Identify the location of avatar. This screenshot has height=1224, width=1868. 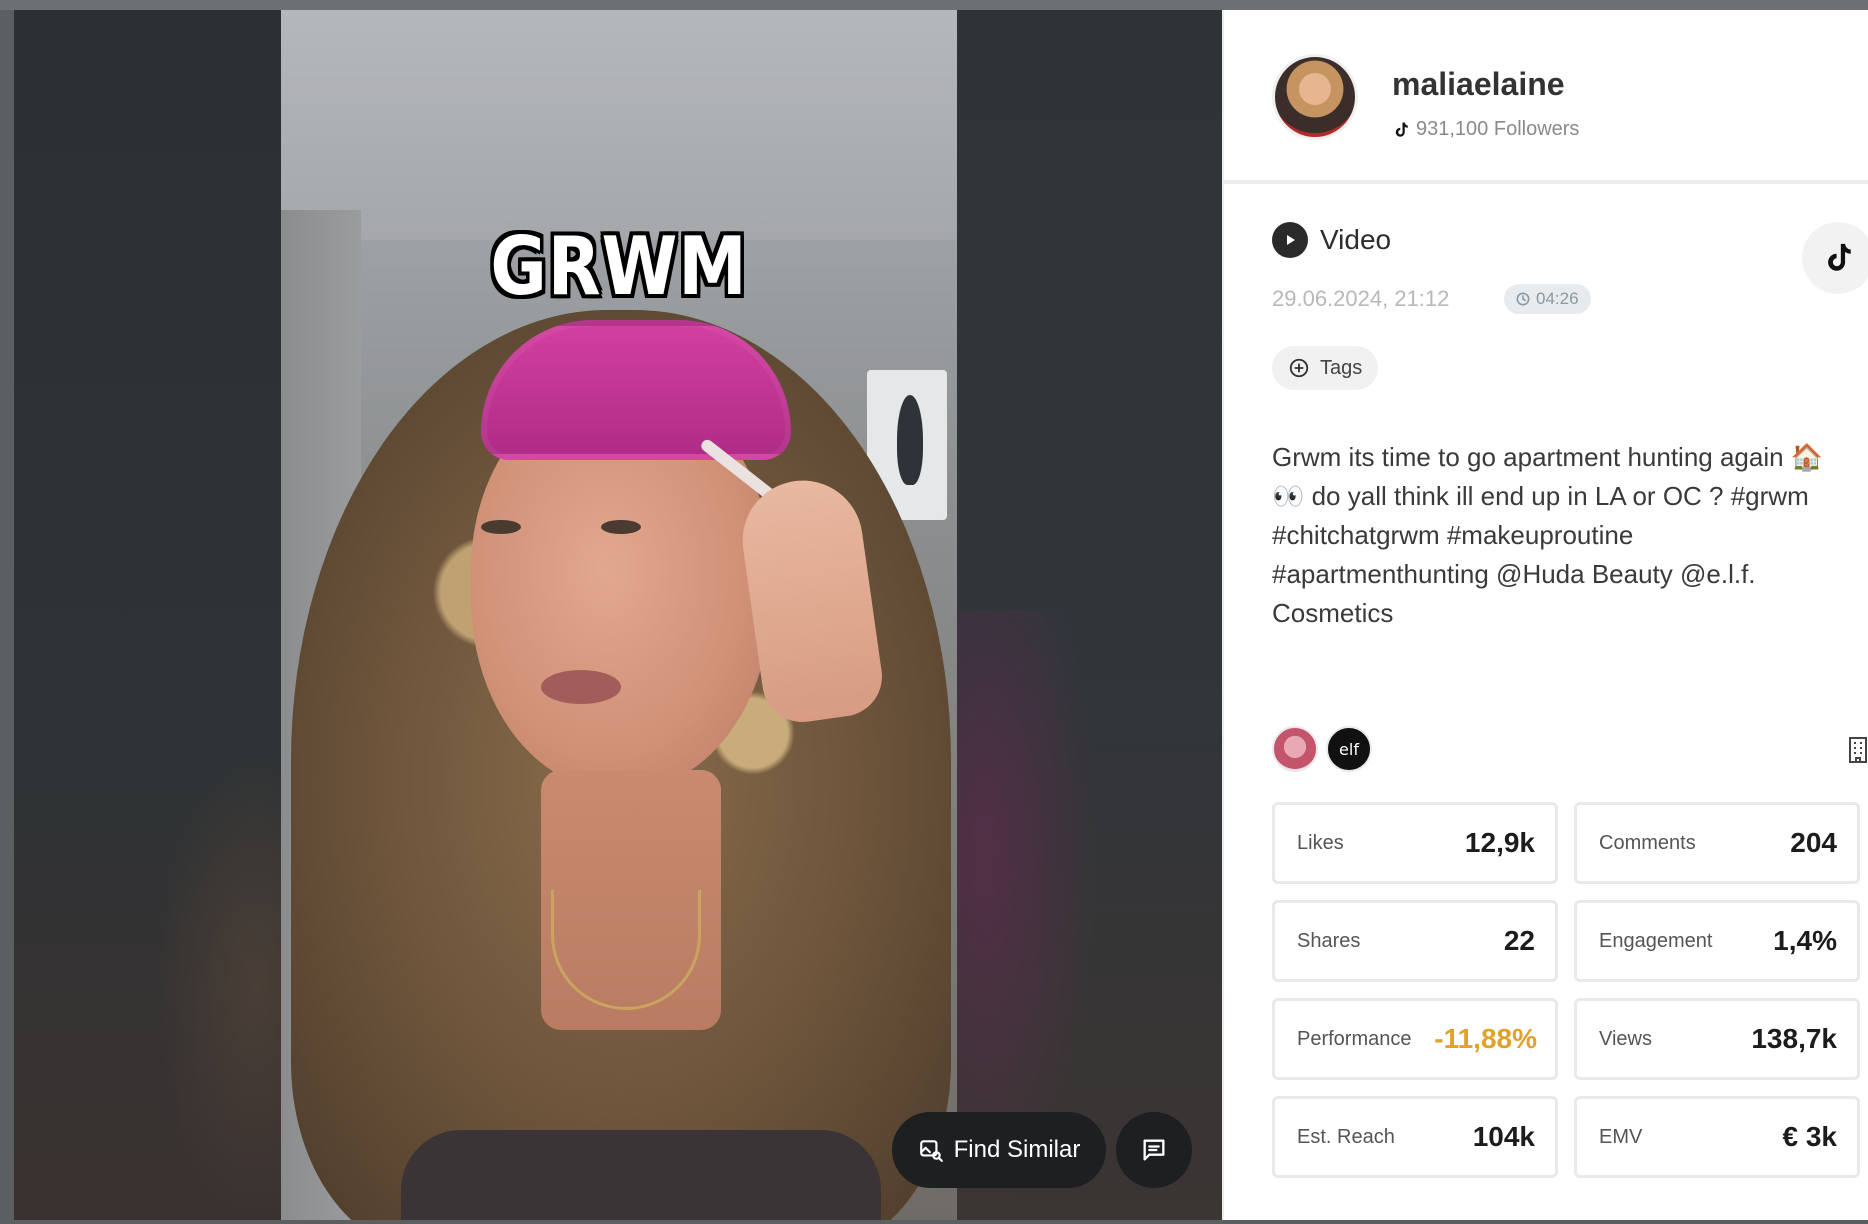
(1315, 97).